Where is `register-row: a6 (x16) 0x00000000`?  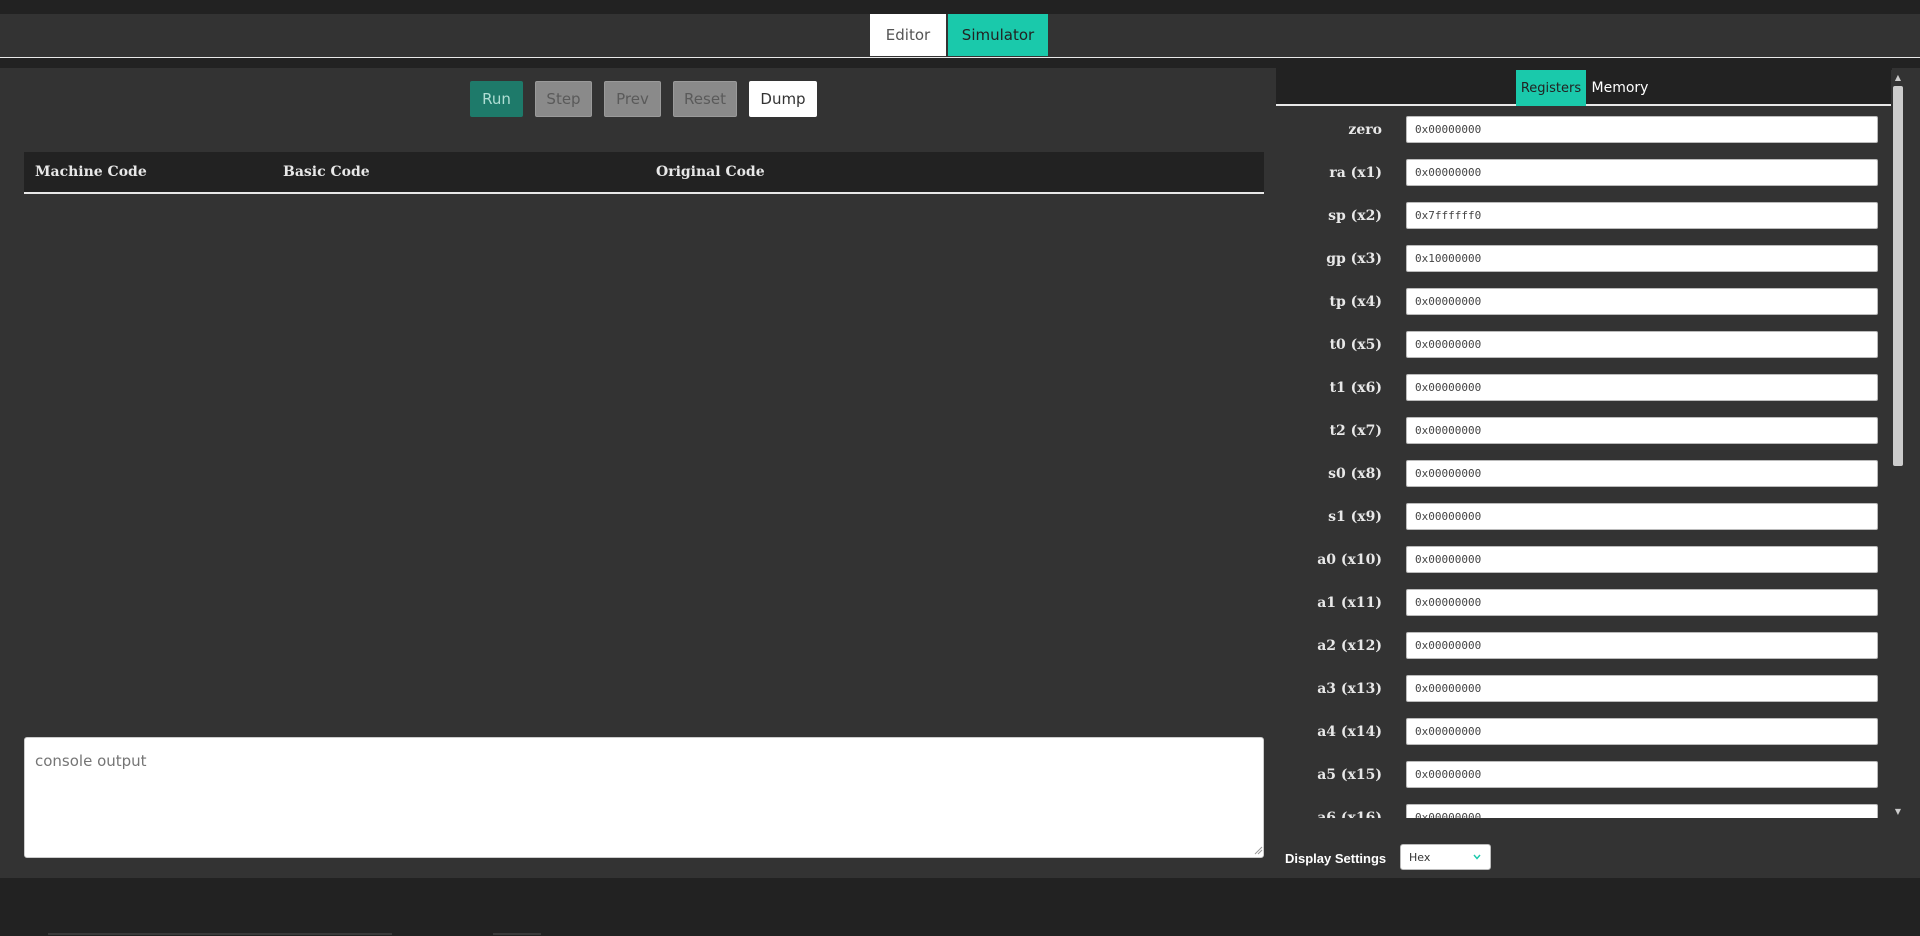
register-row: a6 (x16) 0x00000000 is located at coordinates (1577, 807).